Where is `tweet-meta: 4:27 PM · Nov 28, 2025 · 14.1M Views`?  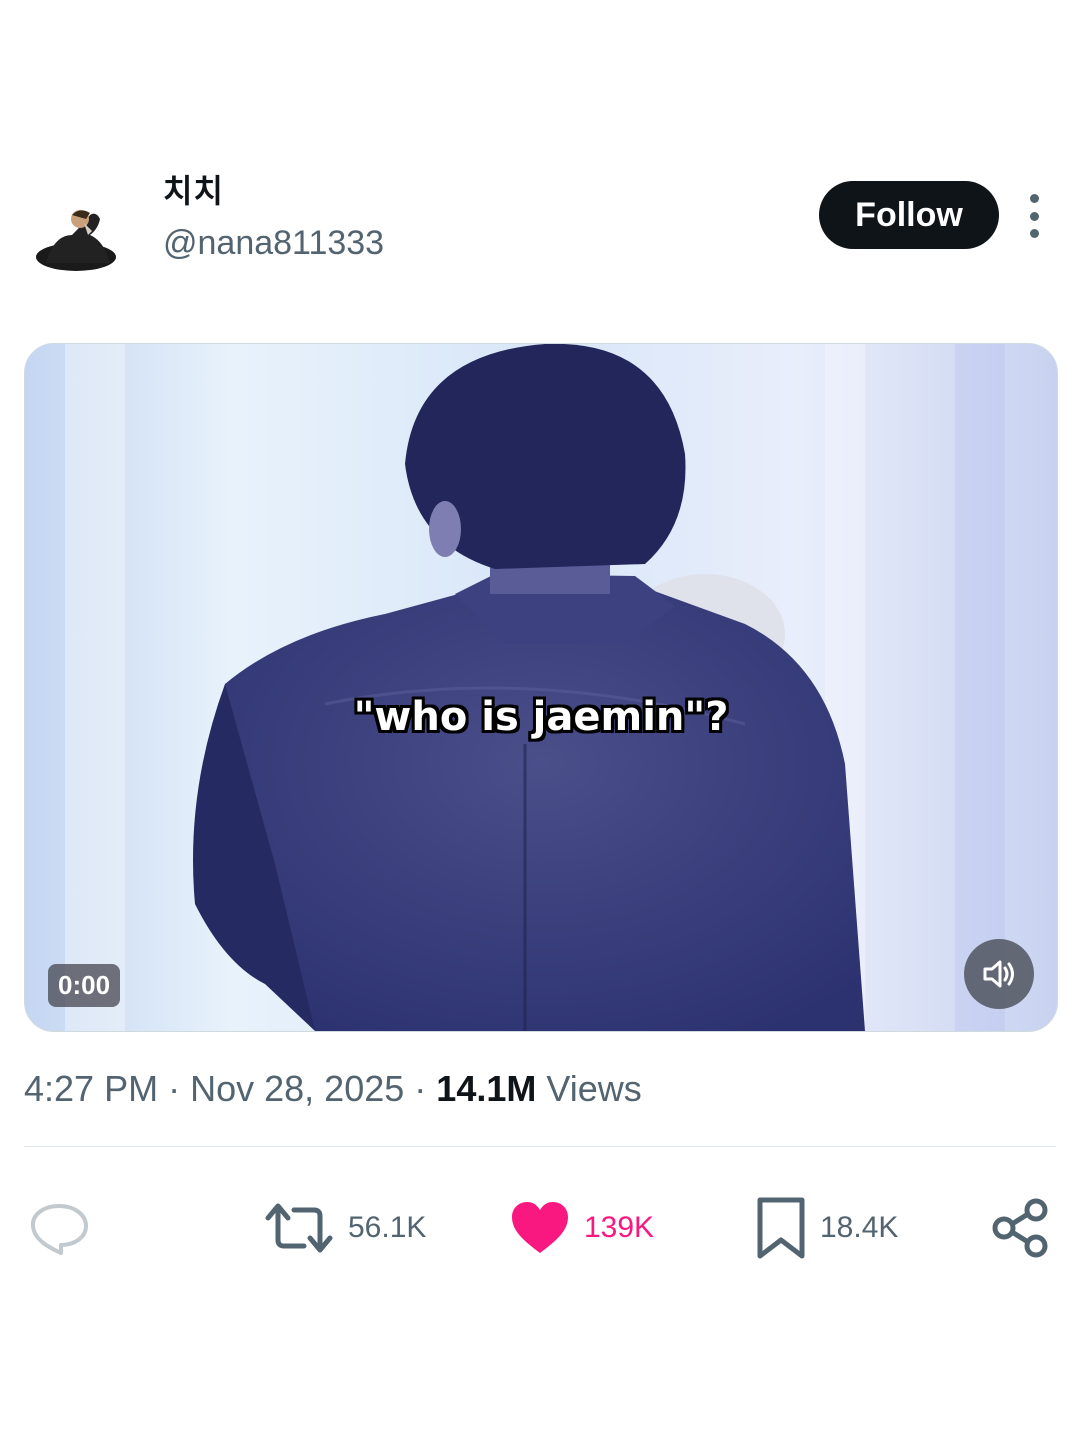 tweet-meta: 4:27 PM · Nov 28, 2025 · 14.1M Views is located at coordinates (333, 1089).